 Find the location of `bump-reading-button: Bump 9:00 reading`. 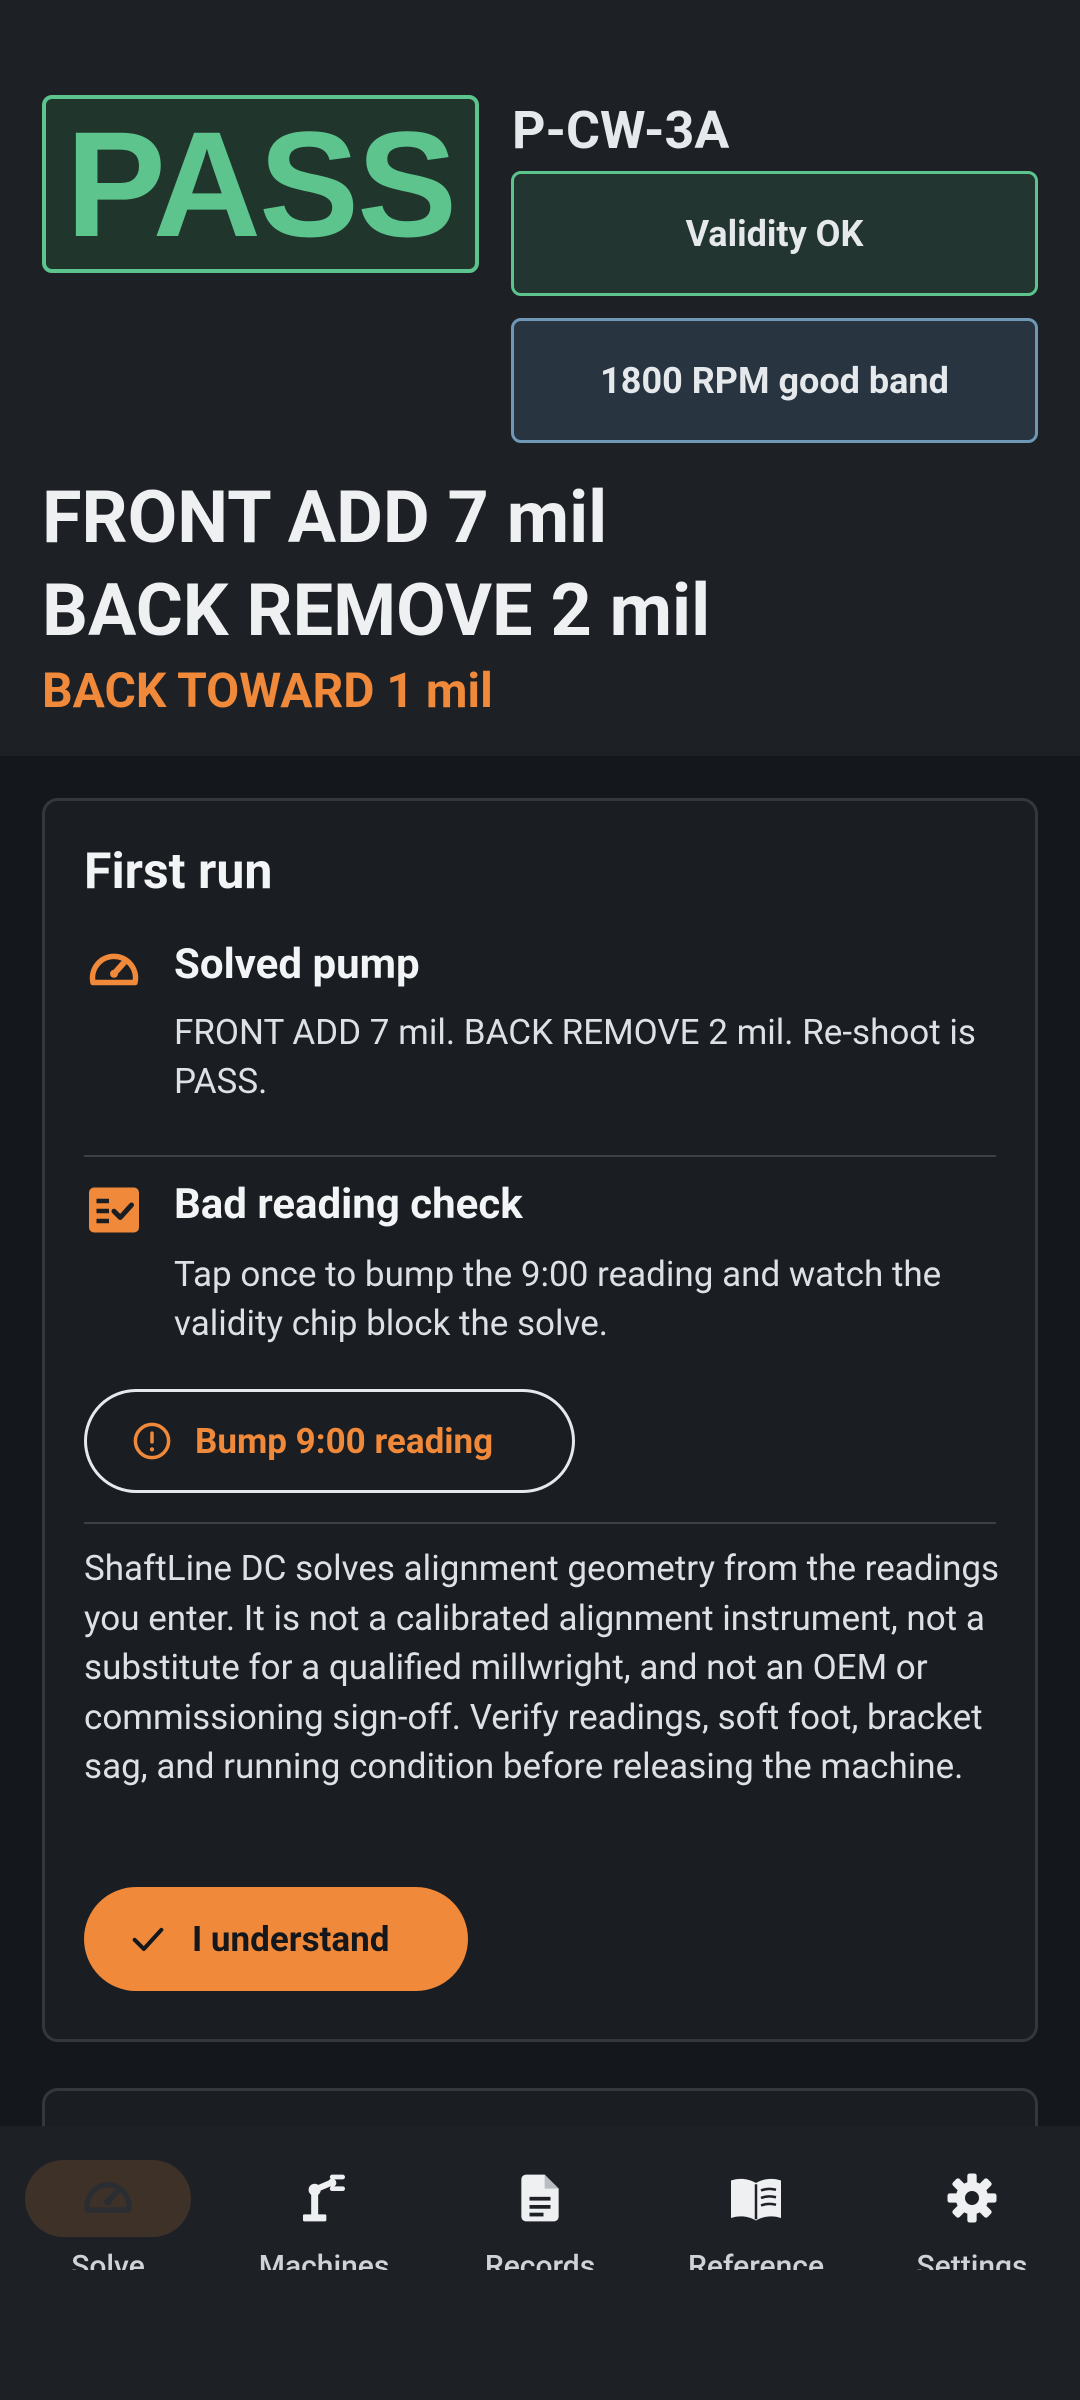

bump-reading-button: Bump 9:00 reading is located at coordinates (329, 1441).